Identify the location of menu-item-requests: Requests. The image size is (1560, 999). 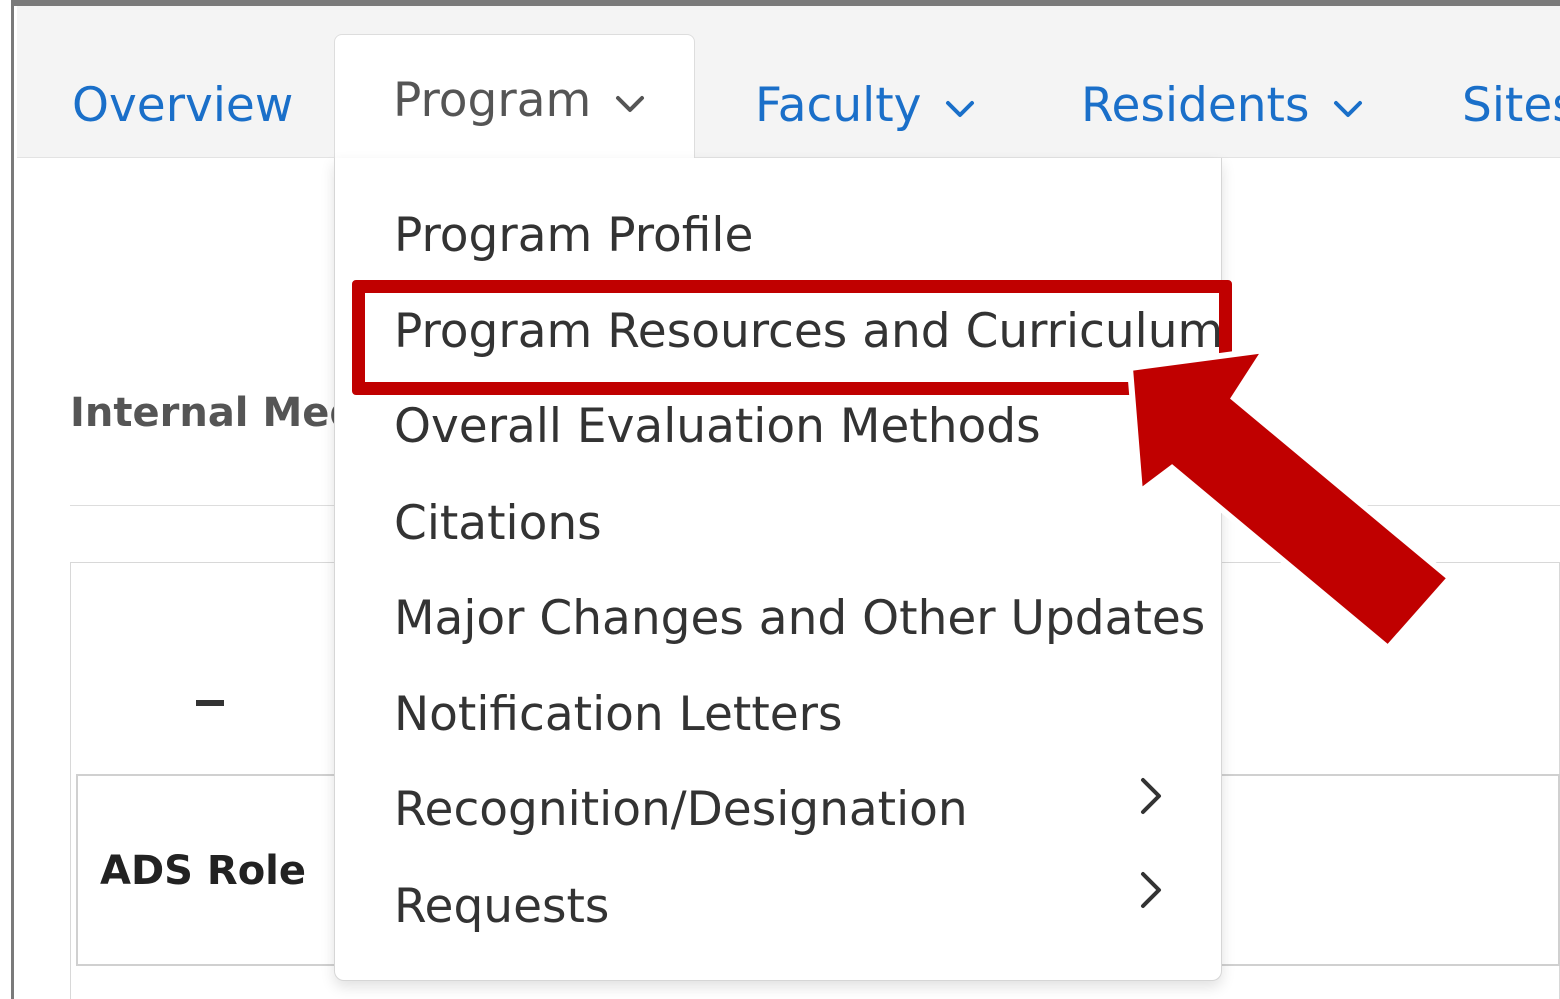
(501, 907).